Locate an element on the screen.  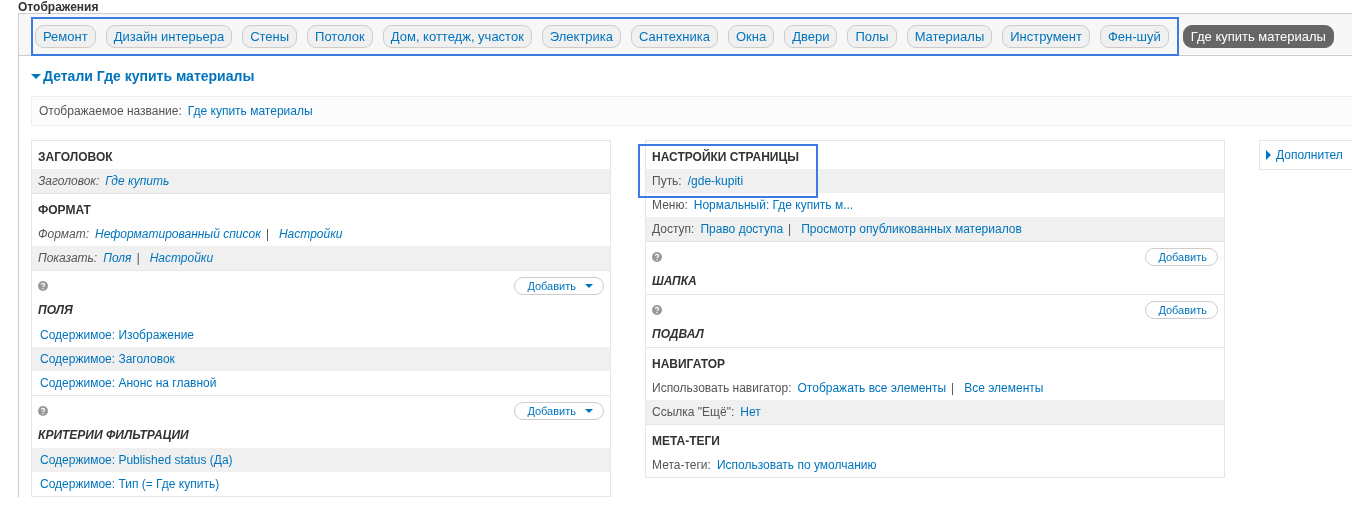
field-label: Мета-теги: is located at coordinates (681, 465).